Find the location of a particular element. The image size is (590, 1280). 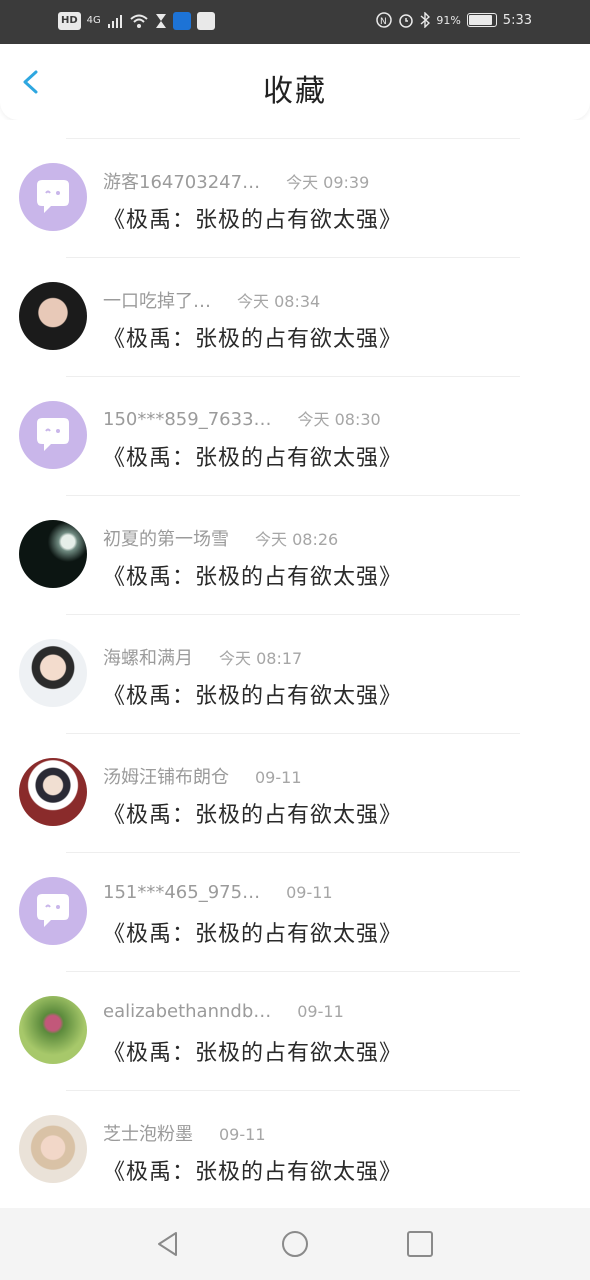

battery-percent: 91% is located at coordinates (448, 20).